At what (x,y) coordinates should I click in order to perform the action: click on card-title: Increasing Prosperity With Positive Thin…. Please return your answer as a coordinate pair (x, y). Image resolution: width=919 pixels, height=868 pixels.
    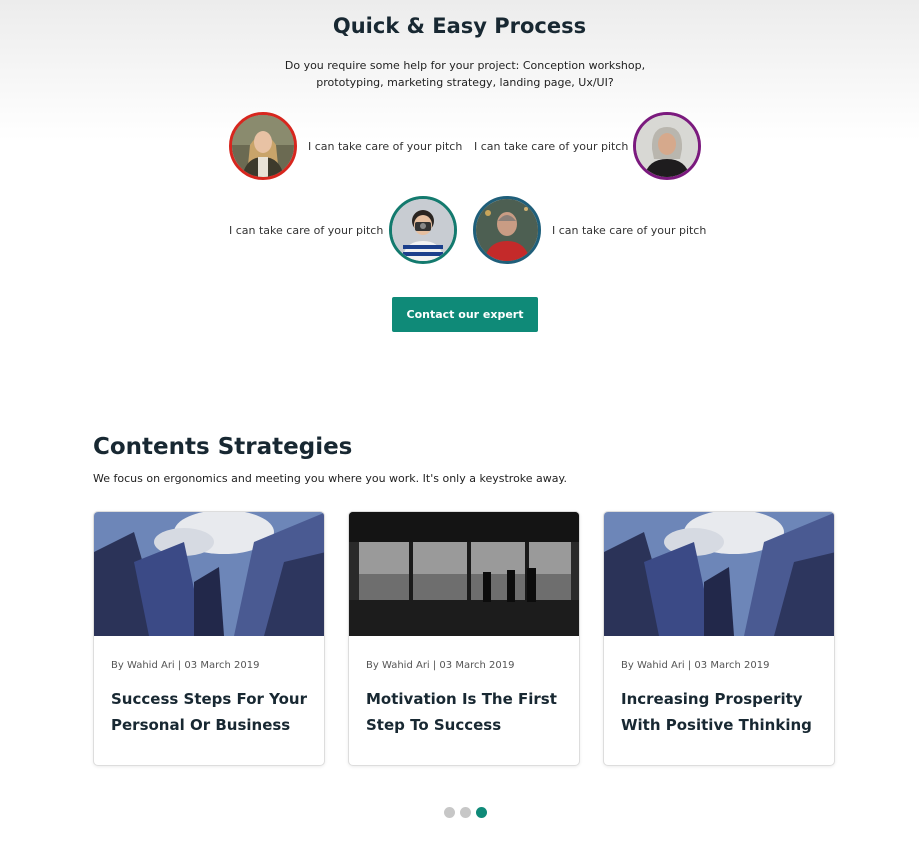
    Looking at the image, I should click on (723, 712).